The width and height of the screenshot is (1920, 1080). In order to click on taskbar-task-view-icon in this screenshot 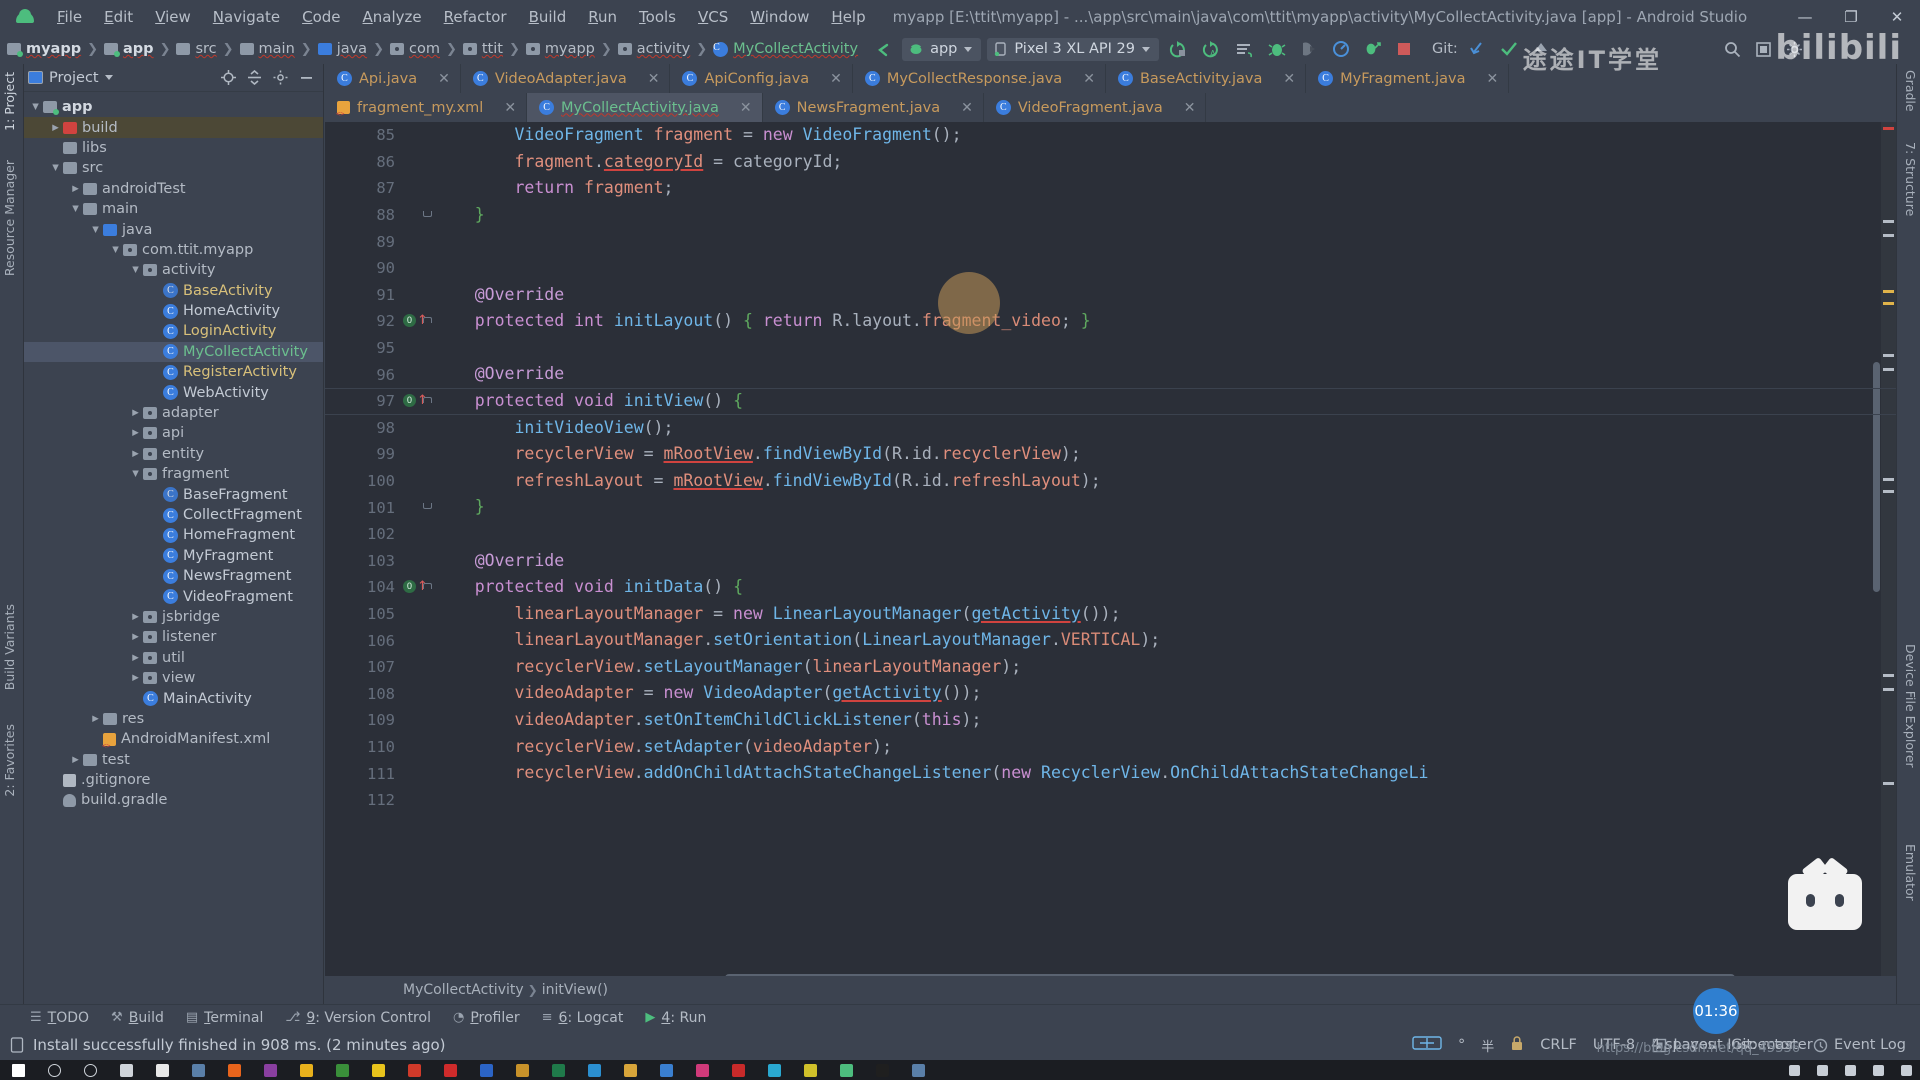, I will do `click(126, 1070)`.